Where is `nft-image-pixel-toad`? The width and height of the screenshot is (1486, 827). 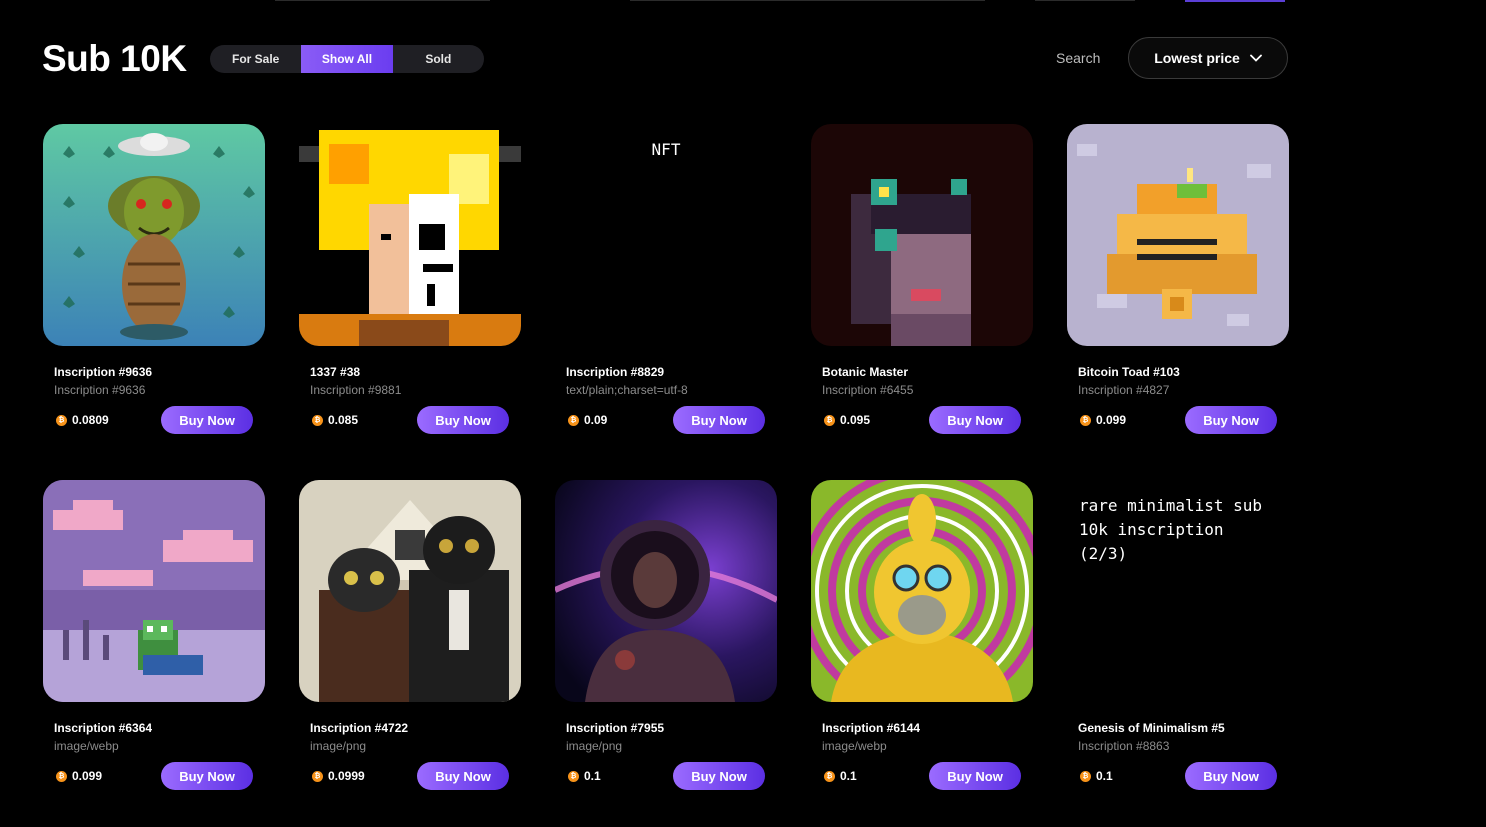 nft-image-pixel-toad is located at coordinates (1178, 235).